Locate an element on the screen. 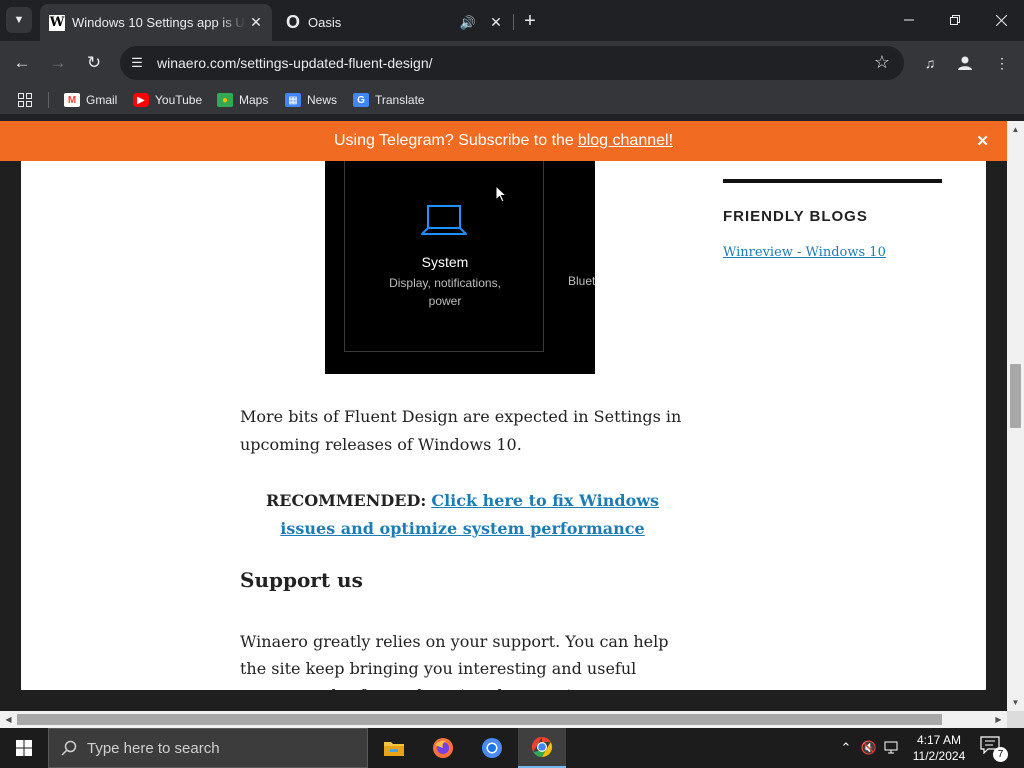 Image resolution: width=1024 pixels, height=768 pixels. tab-oasis: O Oasis 🔊 ✕ is located at coordinates (394, 22).